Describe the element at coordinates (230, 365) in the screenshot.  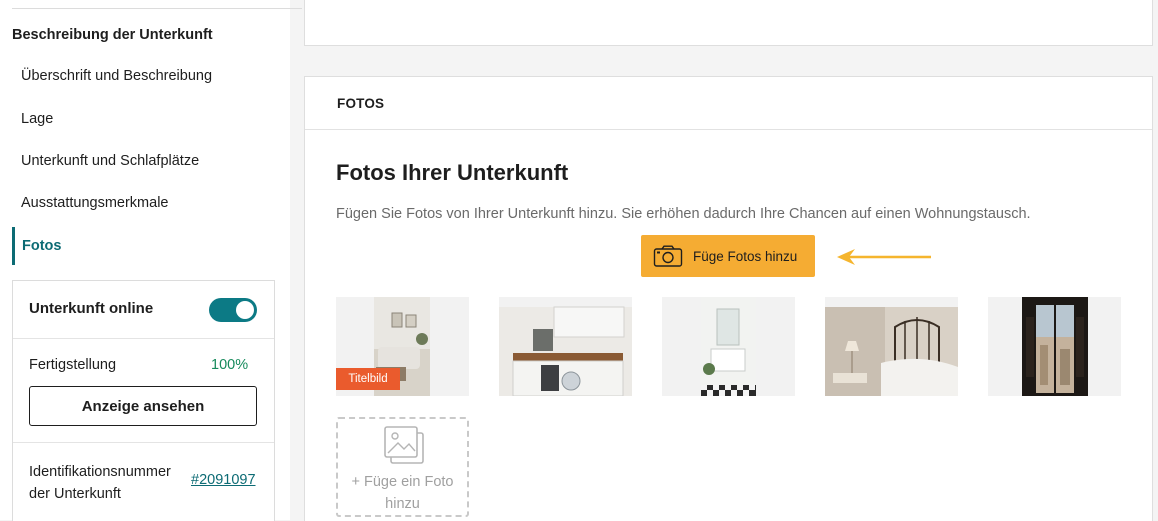
I see `completion-value: 100%` at that location.